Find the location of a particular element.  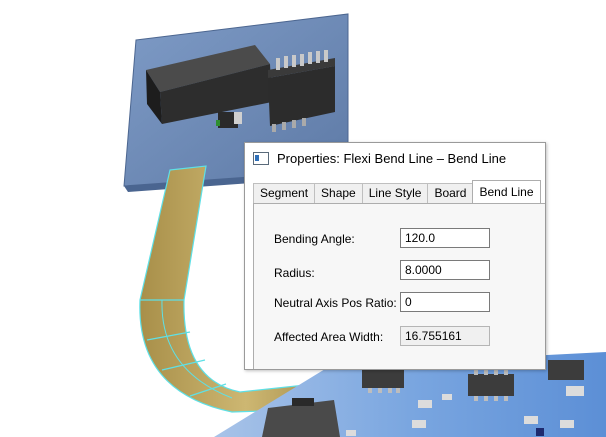

window-icon is located at coordinates (261, 158).